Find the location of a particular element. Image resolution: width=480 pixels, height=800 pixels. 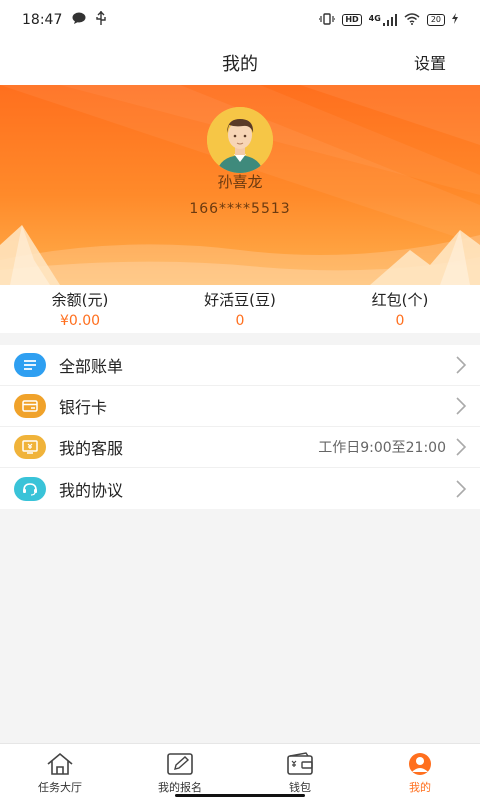

tab-label: 我的 is located at coordinates (420, 787).